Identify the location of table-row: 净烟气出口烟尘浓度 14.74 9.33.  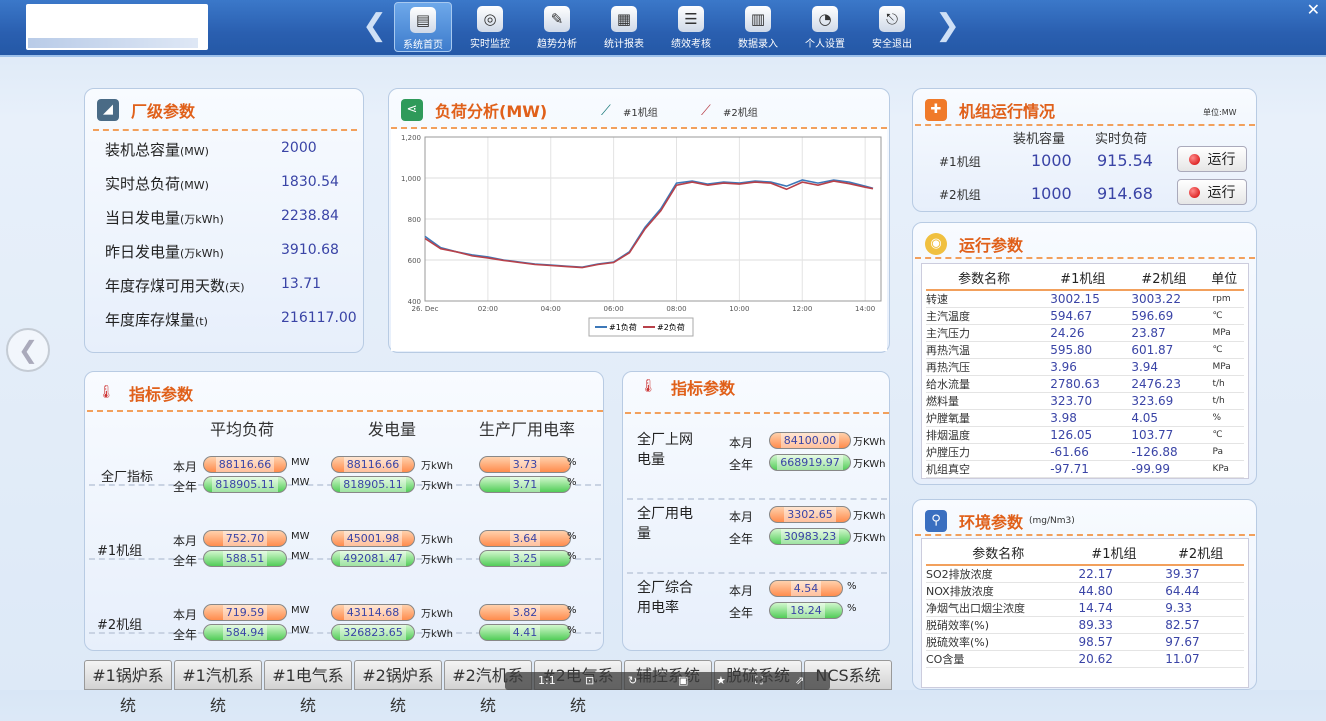
(1085, 608).